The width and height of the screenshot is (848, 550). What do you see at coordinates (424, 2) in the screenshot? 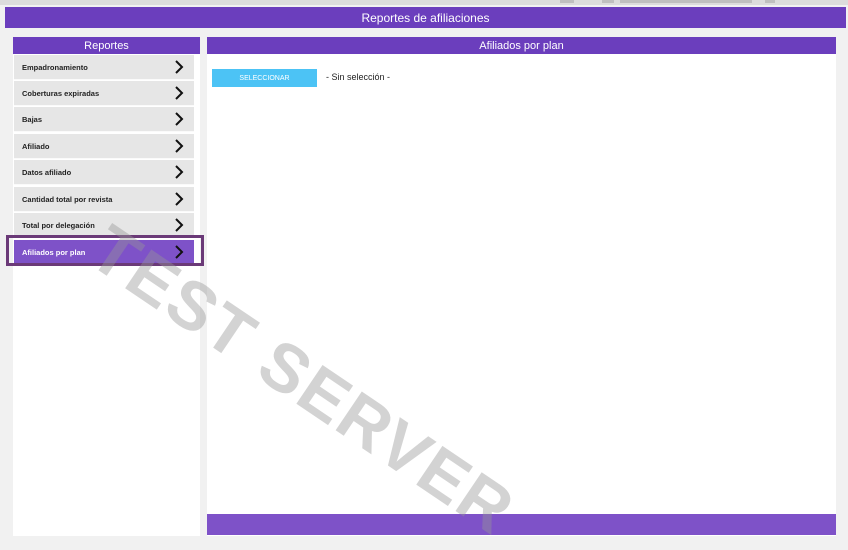
I see `browser-top-strip` at bounding box center [424, 2].